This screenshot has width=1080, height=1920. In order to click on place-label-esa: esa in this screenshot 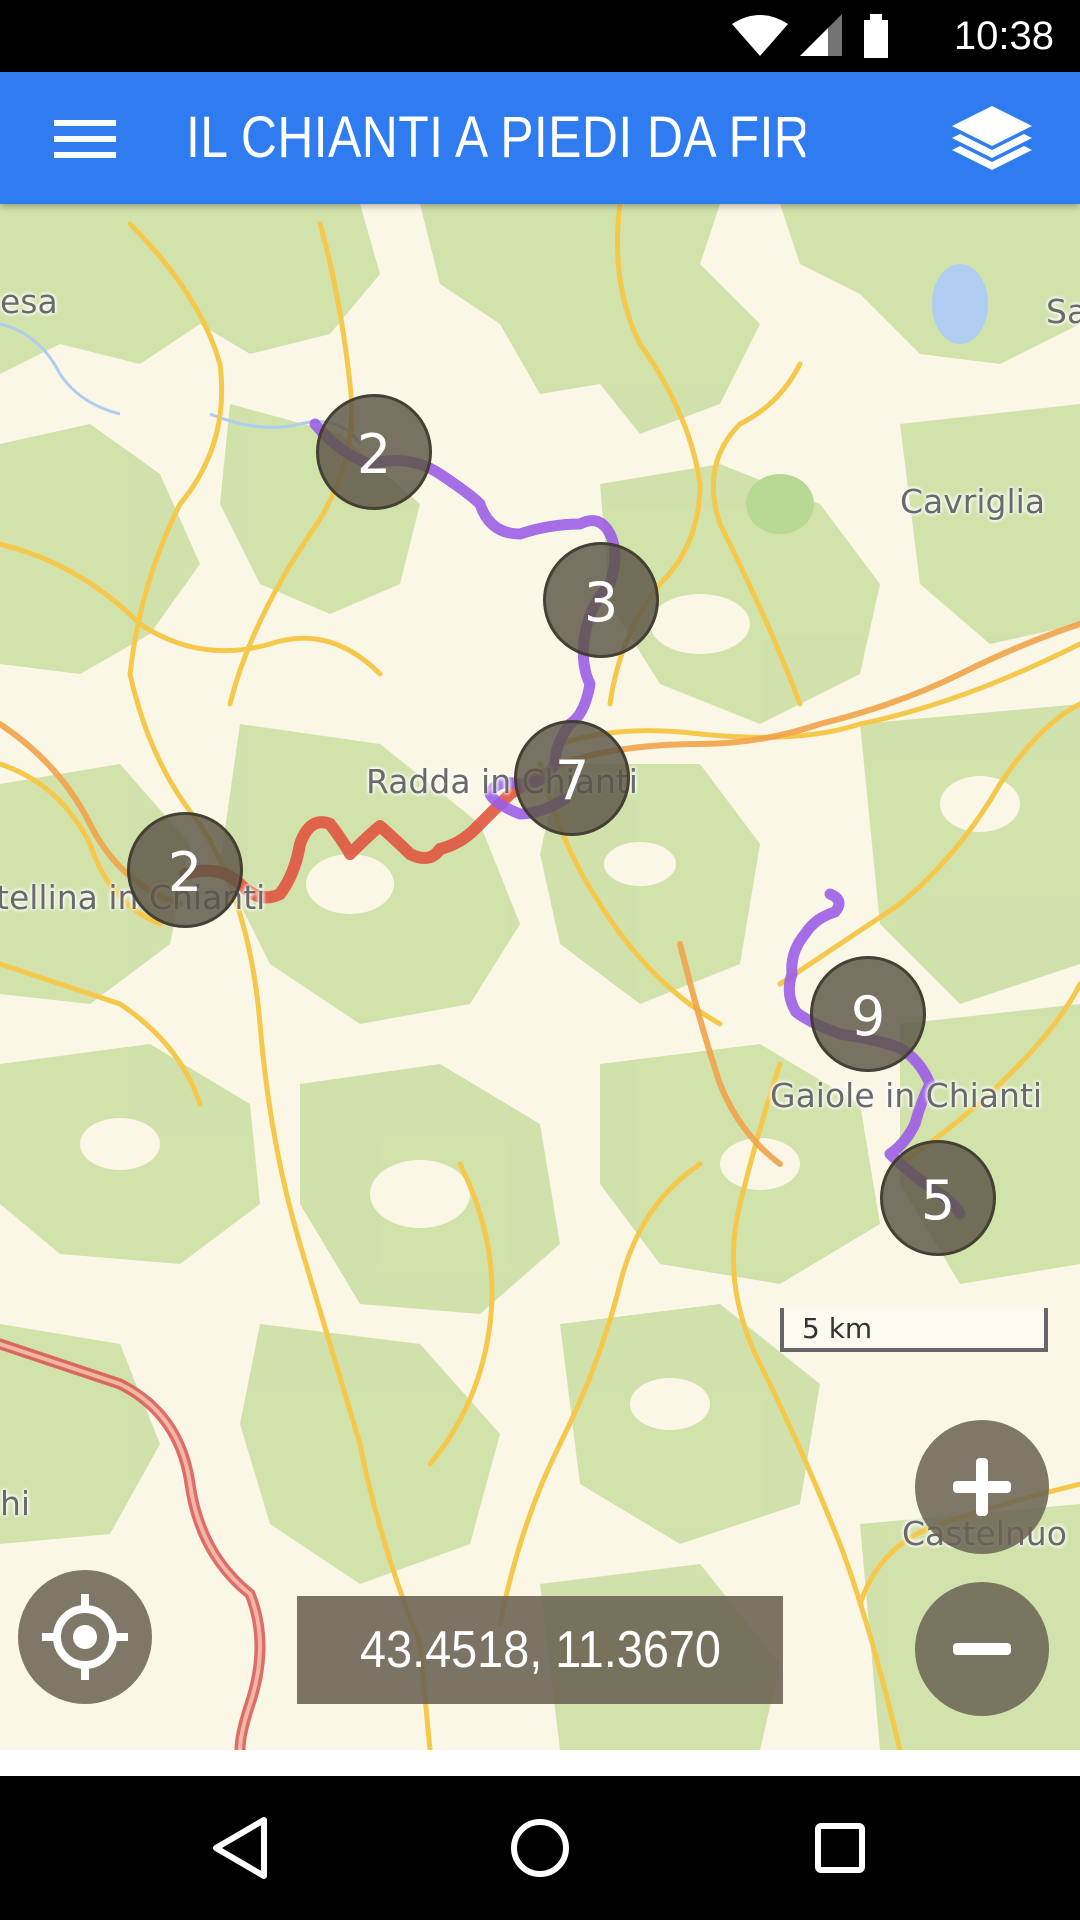, I will do `click(29, 301)`.